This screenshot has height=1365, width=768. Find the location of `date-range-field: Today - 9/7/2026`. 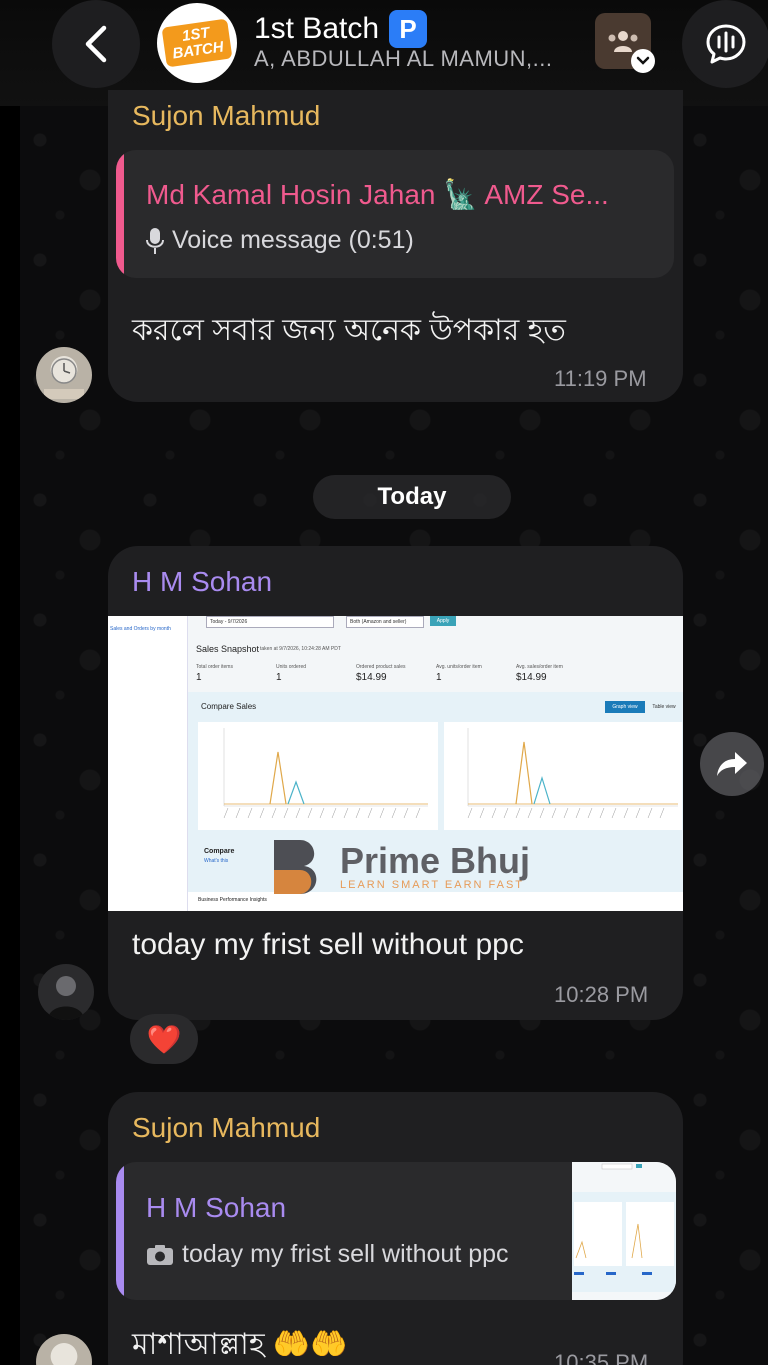

date-range-field: Today - 9/7/2026 is located at coordinates (270, 622).